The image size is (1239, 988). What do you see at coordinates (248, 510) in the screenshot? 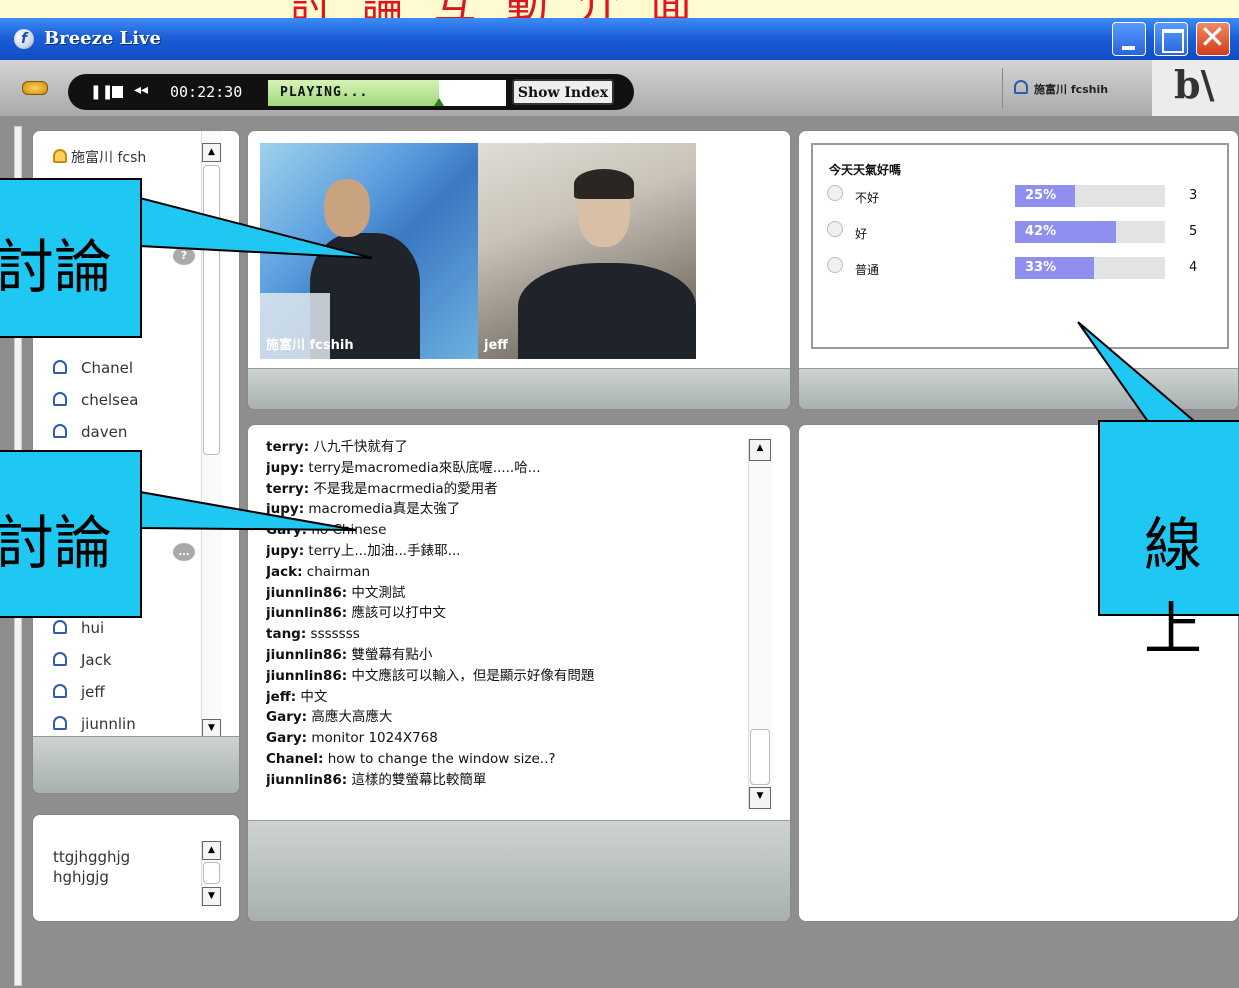
I see `callout-pointer-chat` at bounding box center [248, 510].